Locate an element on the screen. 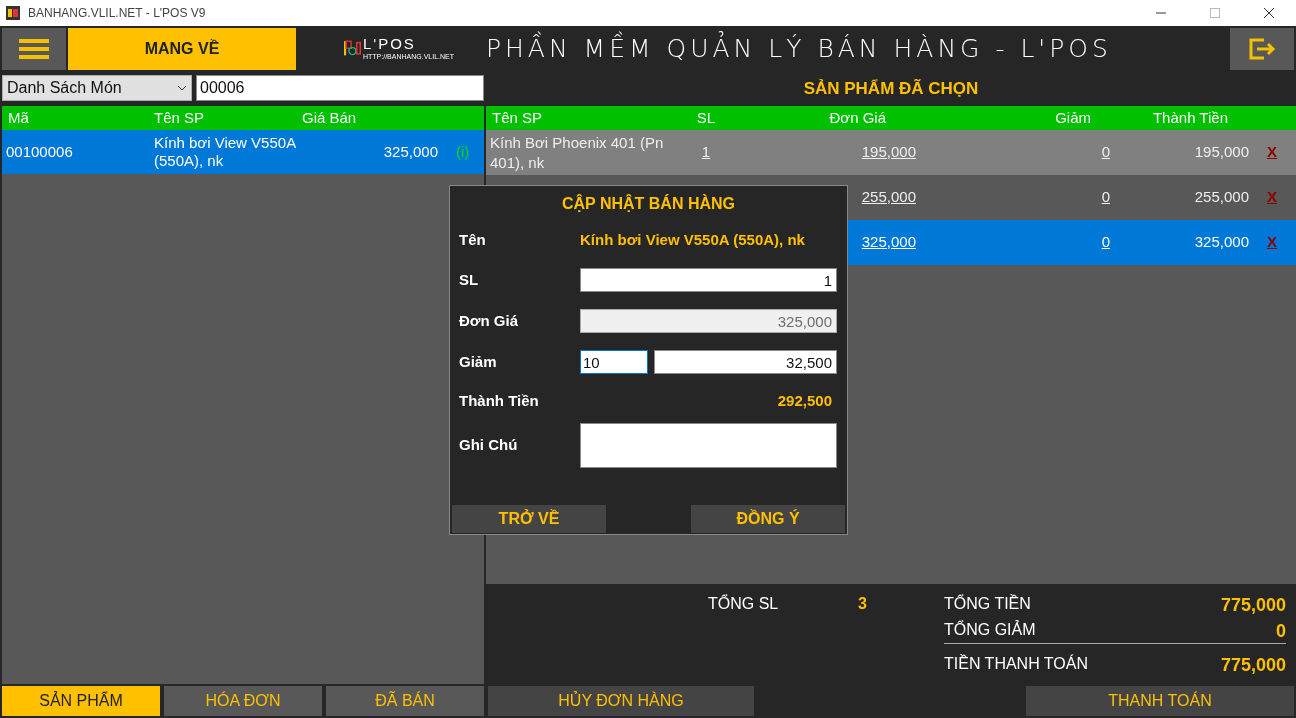 This screenshot has width=1296, height=718. menu-button is located at coordinates (34, 49).